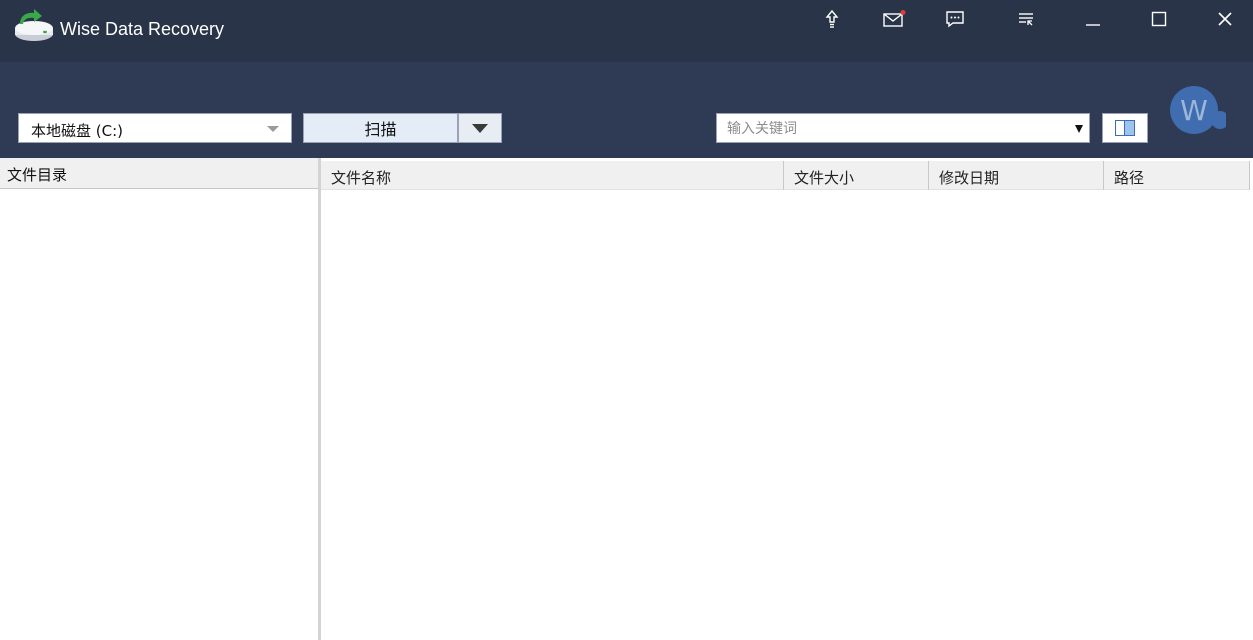 This screenshot has width=1253, height=640. What do you see at coordinates (159, 173) in the screenshot?
I see `folder-tree-header: 文件目录` at bounding box center [159, 173].